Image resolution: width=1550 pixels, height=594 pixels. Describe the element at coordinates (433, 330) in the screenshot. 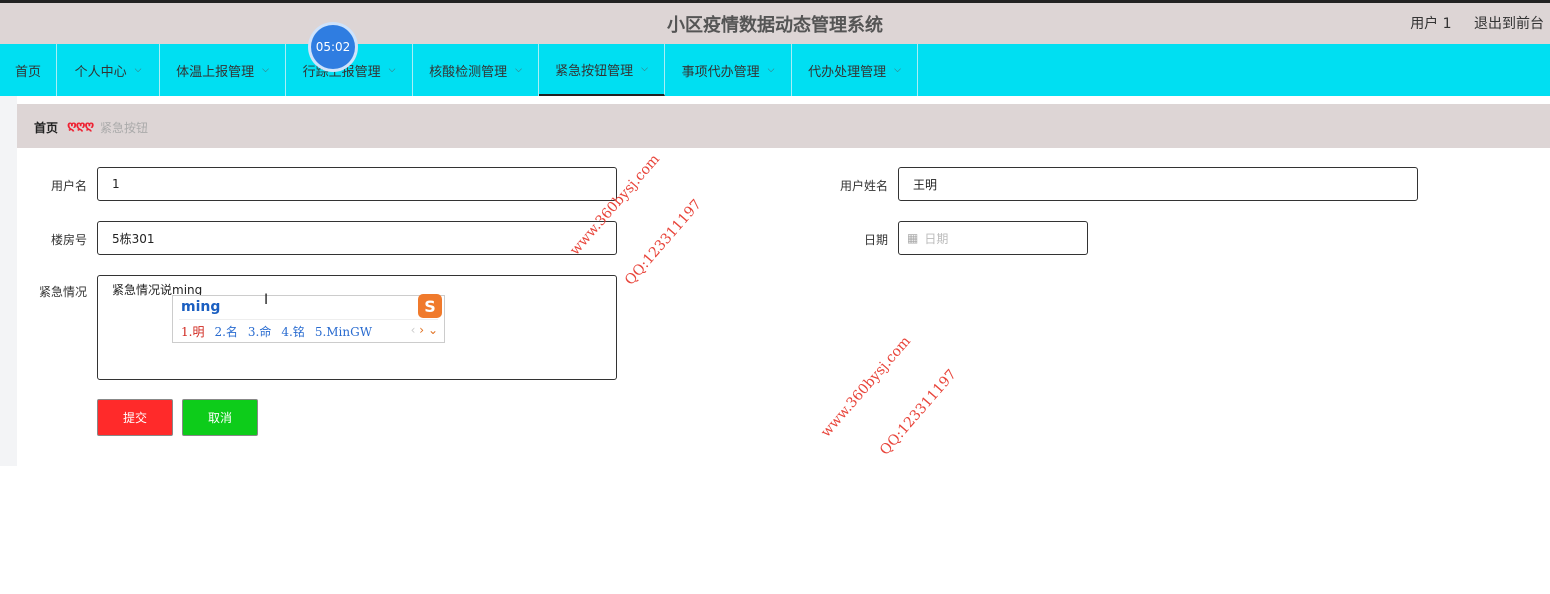

I see `chevron-down-icon: ⌄` at that location.